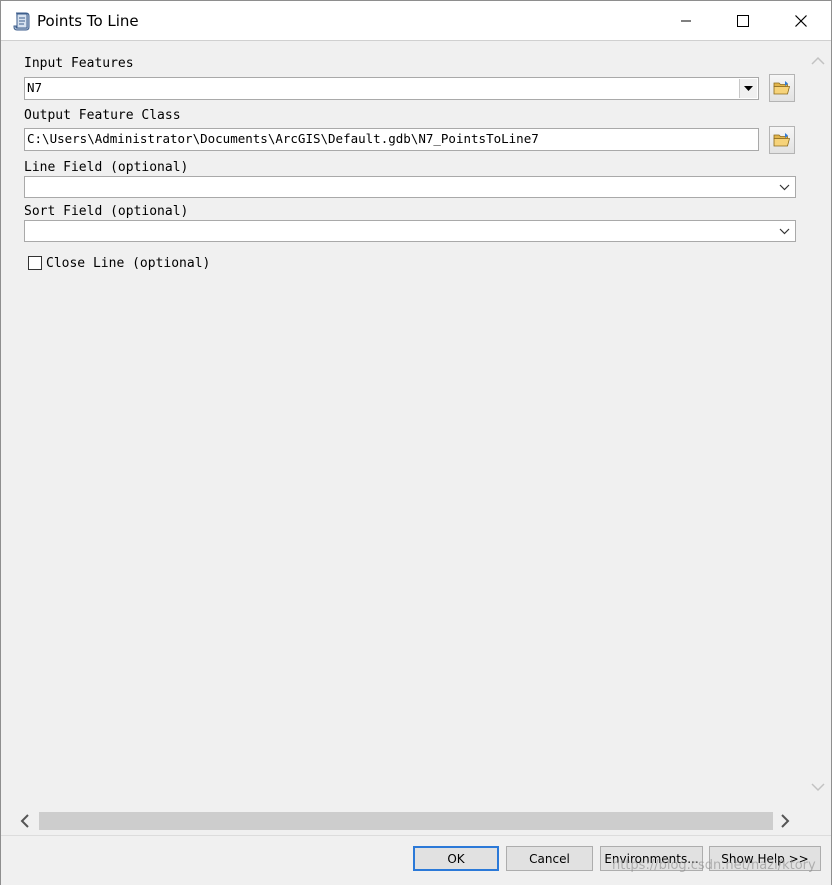  Describe the element at coordinates (391, 88) in the screenshot. I see `input-features-combo: N7` at that location.